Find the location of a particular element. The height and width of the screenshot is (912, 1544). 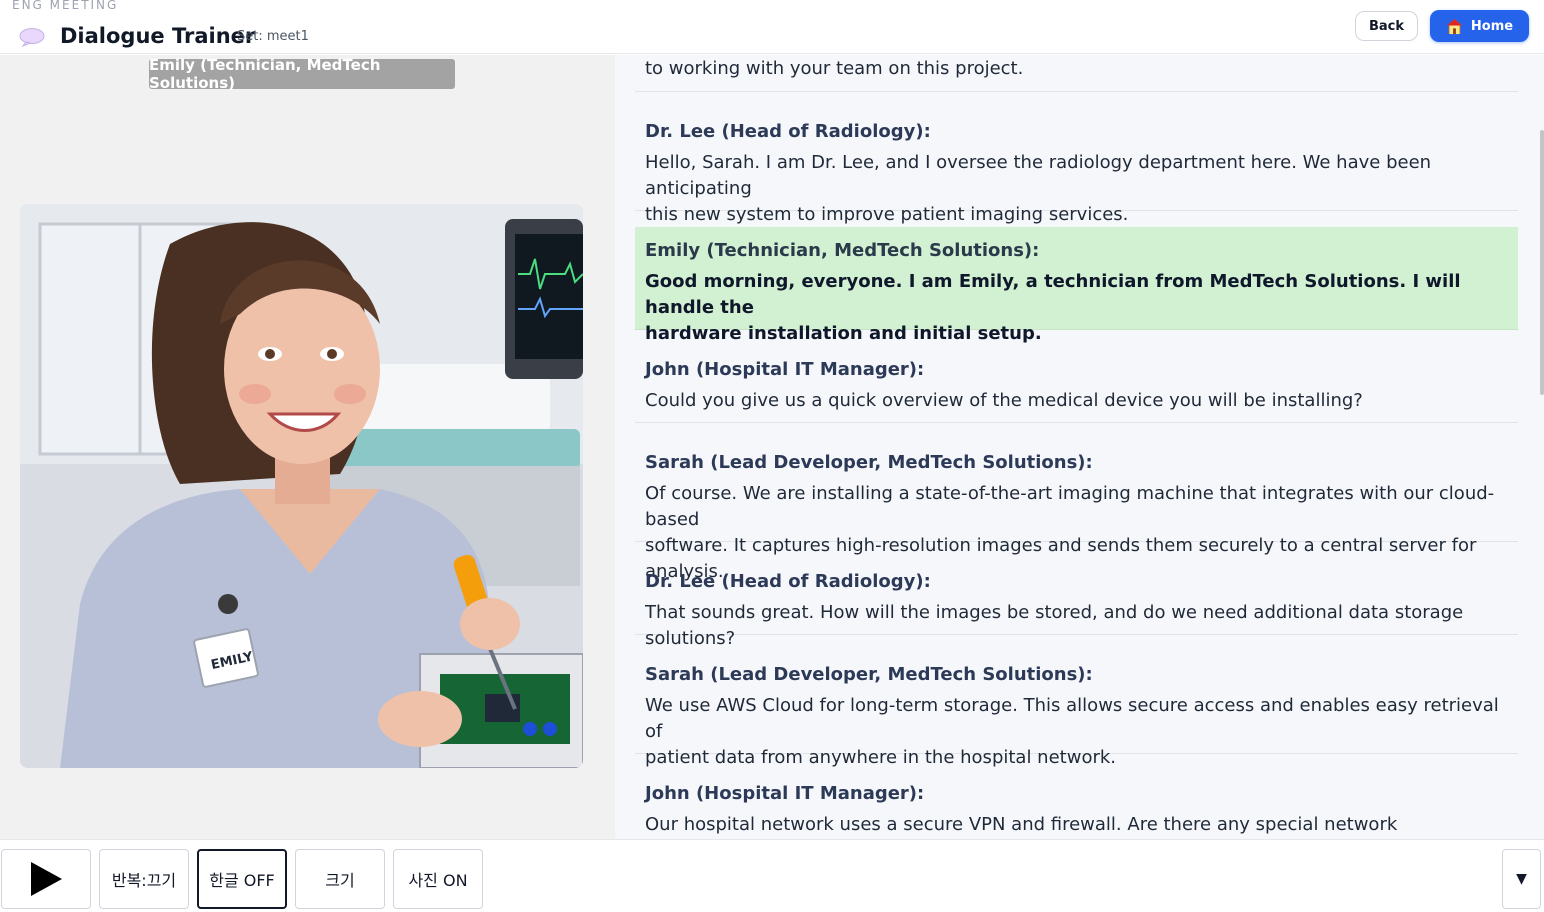

home-button: Home is located at coordinates (1479, 26).